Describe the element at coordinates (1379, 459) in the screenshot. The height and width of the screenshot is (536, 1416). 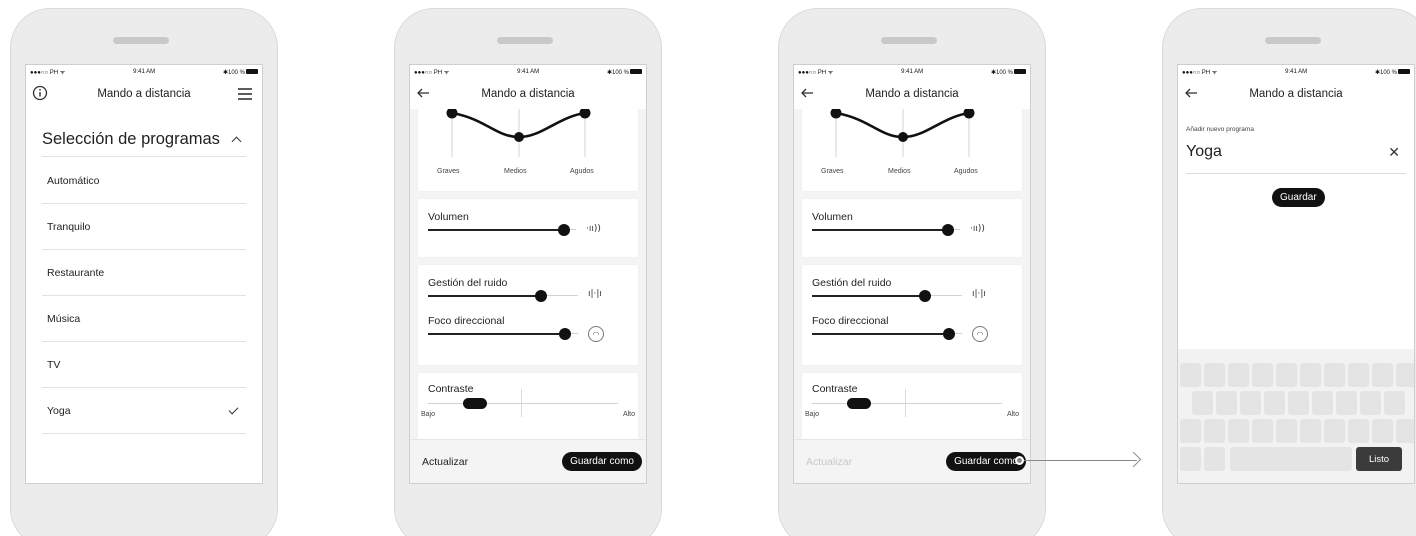
I see `done-key: Listo` at that location.